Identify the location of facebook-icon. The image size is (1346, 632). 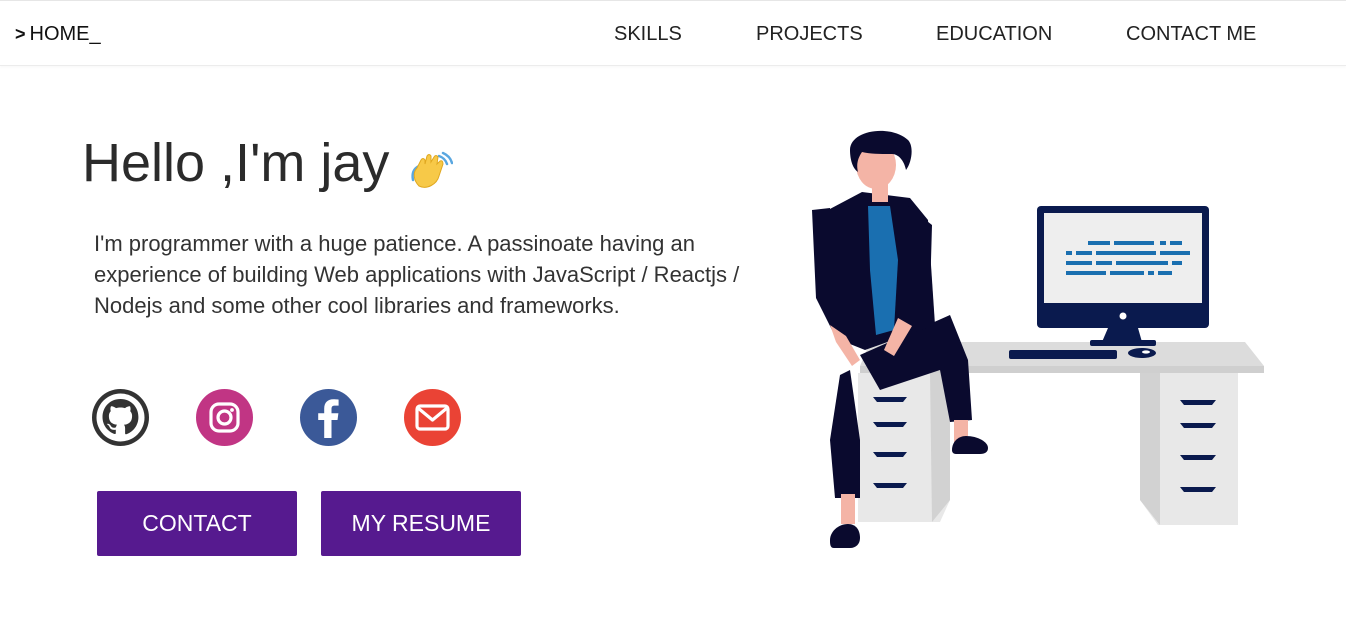
(328, 417).